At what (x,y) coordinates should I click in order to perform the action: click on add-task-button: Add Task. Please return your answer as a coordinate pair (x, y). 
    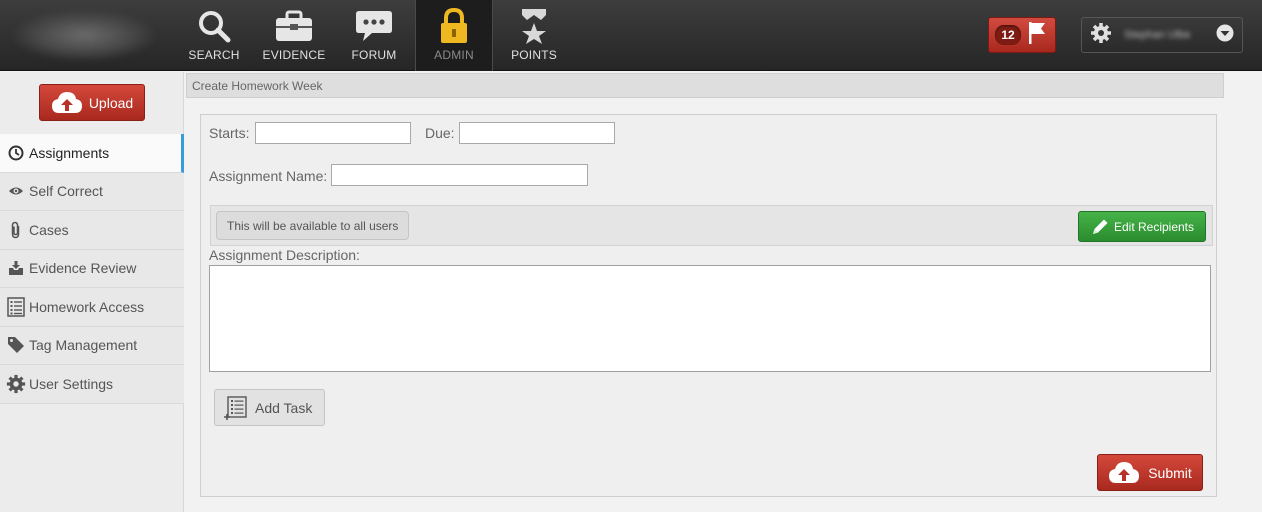
    Looking at the image, I should click on (269, 407).